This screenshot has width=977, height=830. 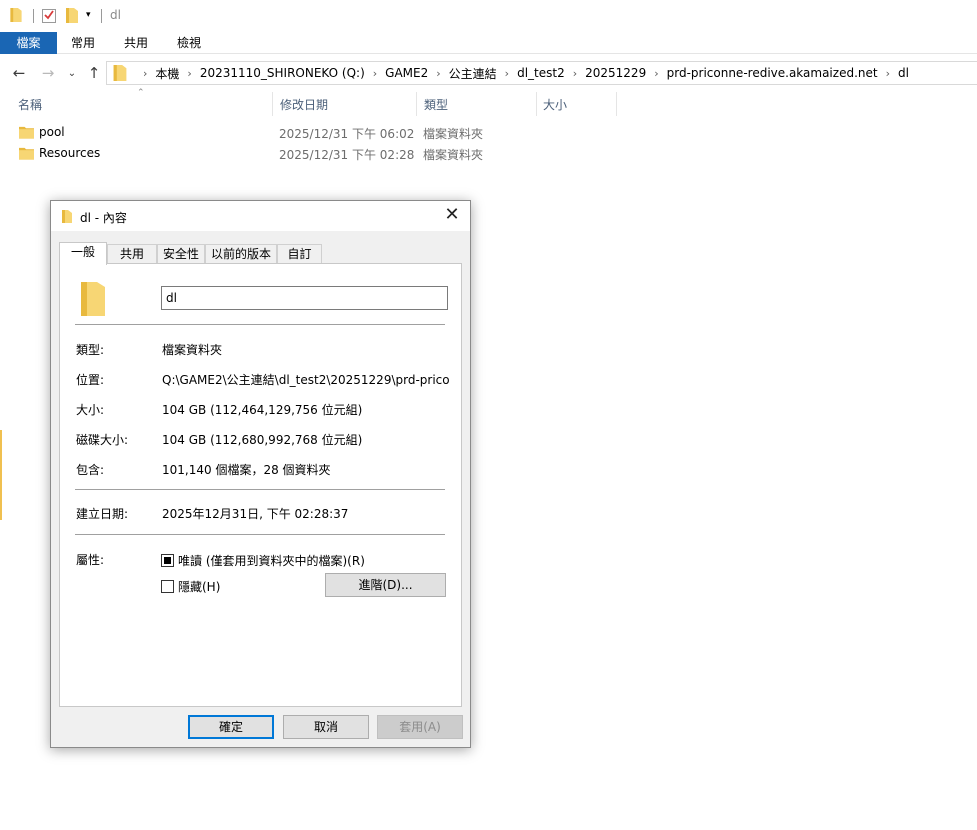 I want to click on created-label: 建立日期:, so click(x=102, y=514).